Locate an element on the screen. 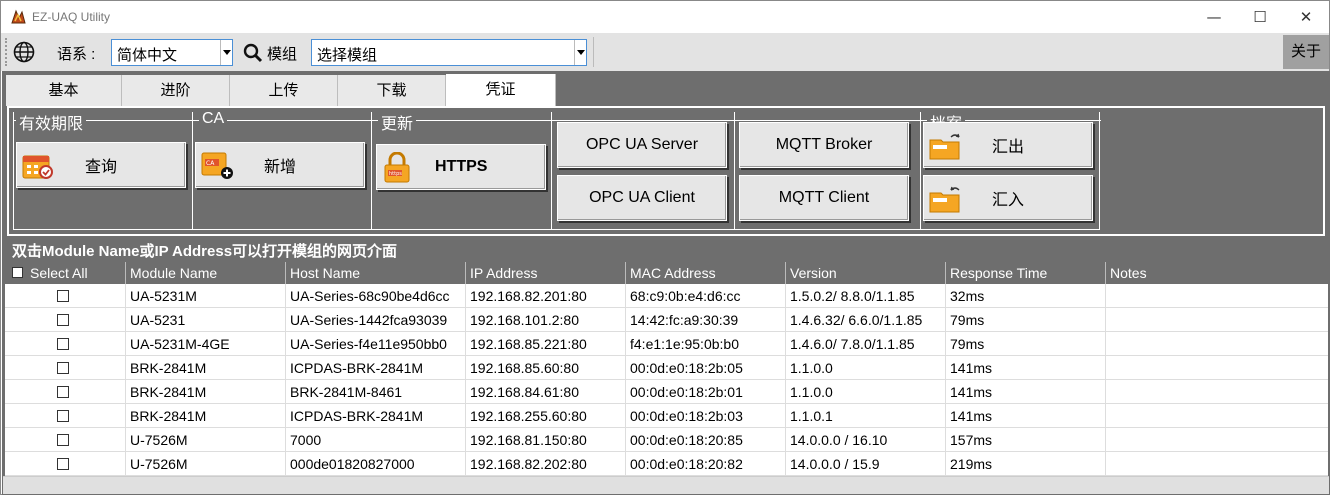  opcua-server-button: OPC UA Server is located at coordinates (642, 145).